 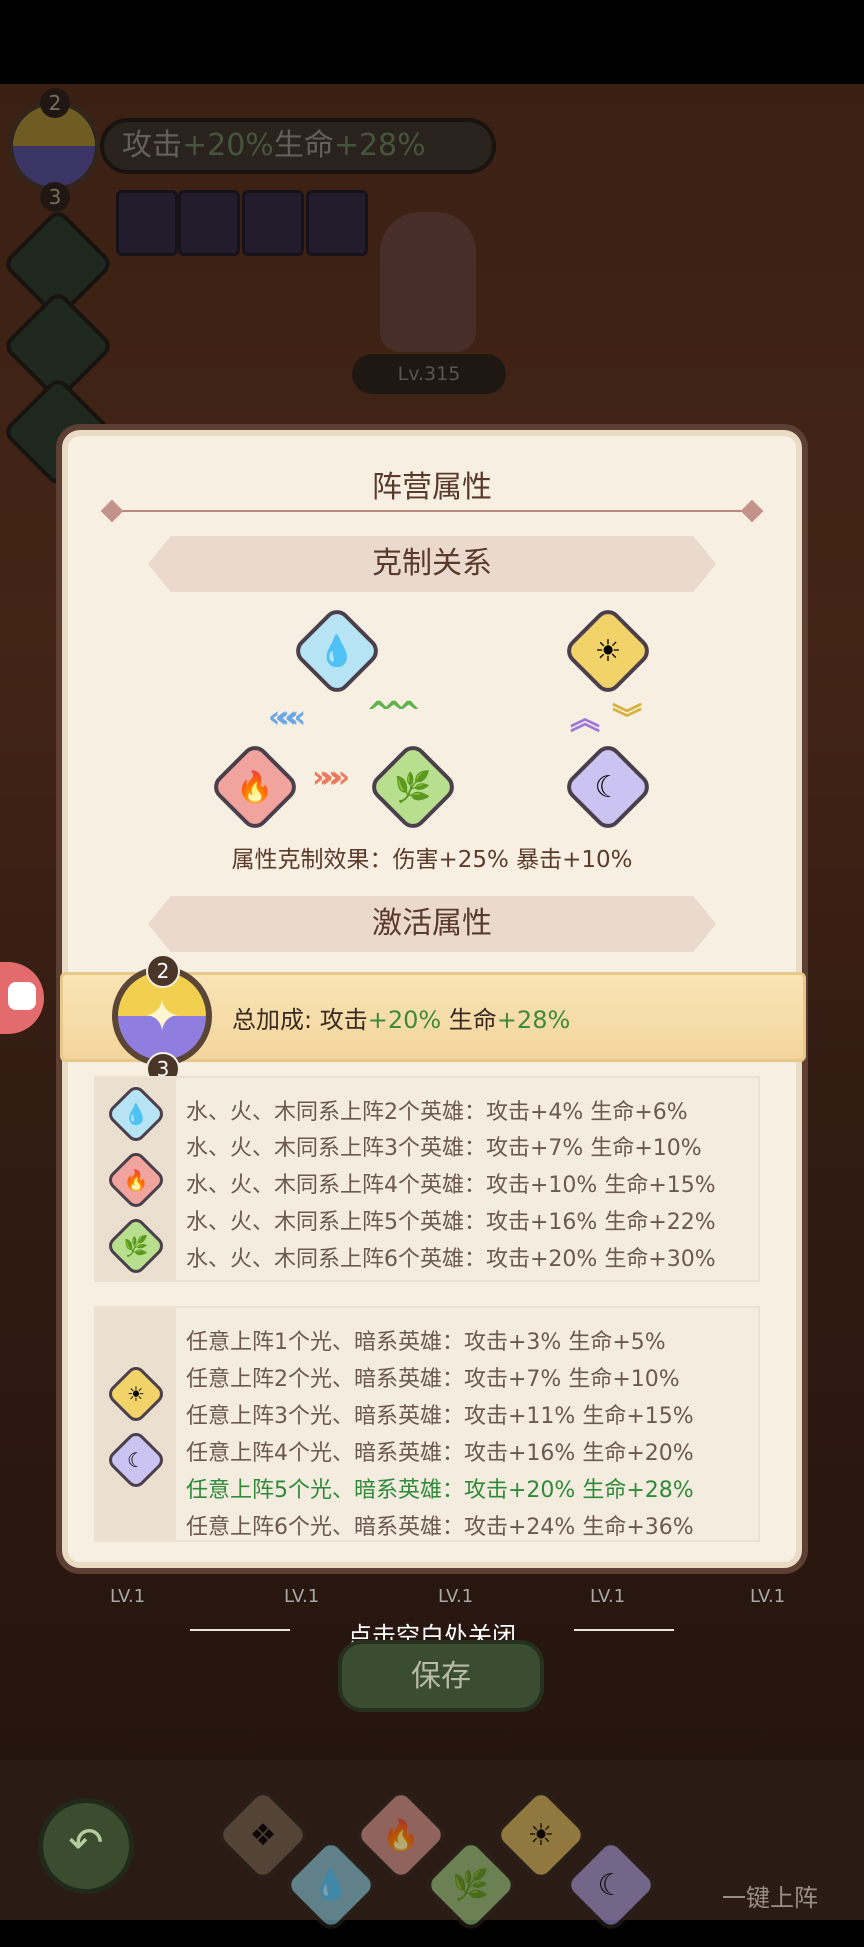 I want to click on counter-arrow-water-fire: «««, so click(x=287, y=717).